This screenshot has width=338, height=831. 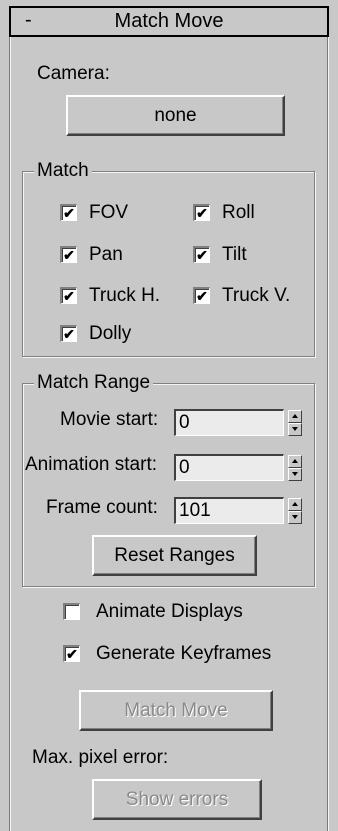 I want to click on dolly-label: Dolly, so click(x=110, y=333).